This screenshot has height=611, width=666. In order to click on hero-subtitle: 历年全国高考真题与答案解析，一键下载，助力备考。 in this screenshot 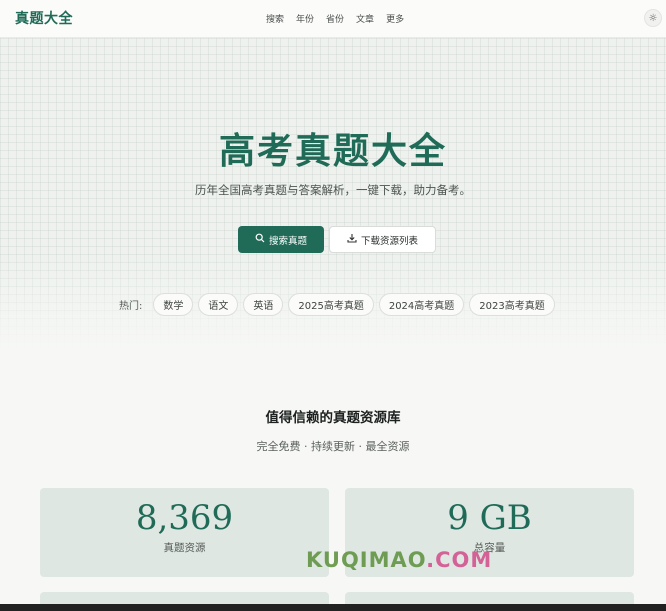, I will do `click(333, 190)`.